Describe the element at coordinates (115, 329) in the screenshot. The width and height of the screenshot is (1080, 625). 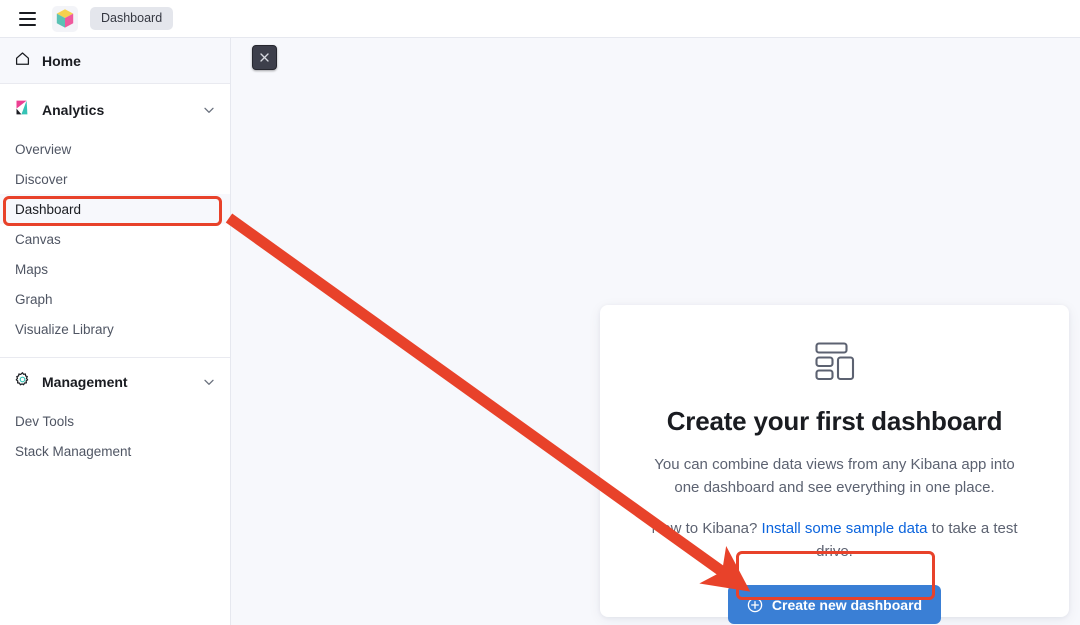
I see `sidebar-item-visualize-library: Visualize Library` at that location.